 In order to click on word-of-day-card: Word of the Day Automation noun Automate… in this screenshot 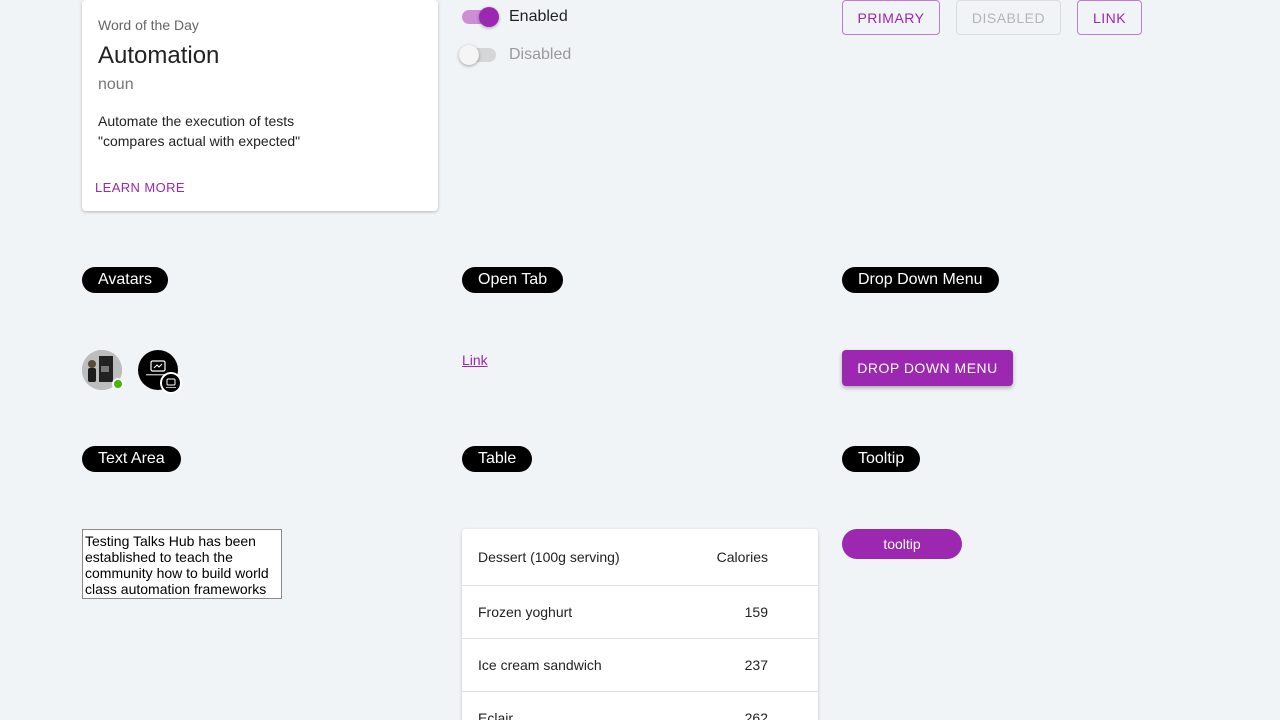, I will do `click(260, 105)`.